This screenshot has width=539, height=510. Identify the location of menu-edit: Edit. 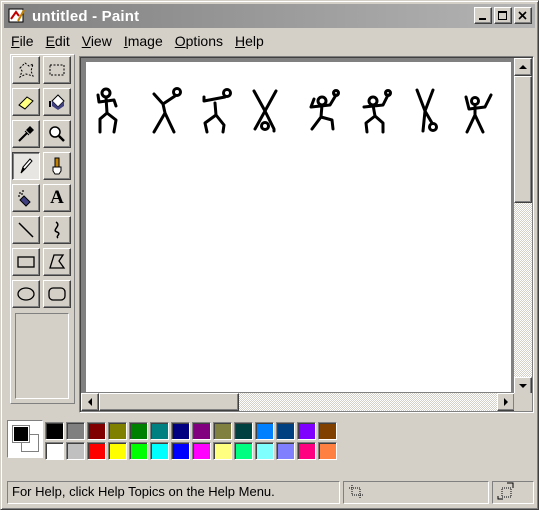
(58, 41).